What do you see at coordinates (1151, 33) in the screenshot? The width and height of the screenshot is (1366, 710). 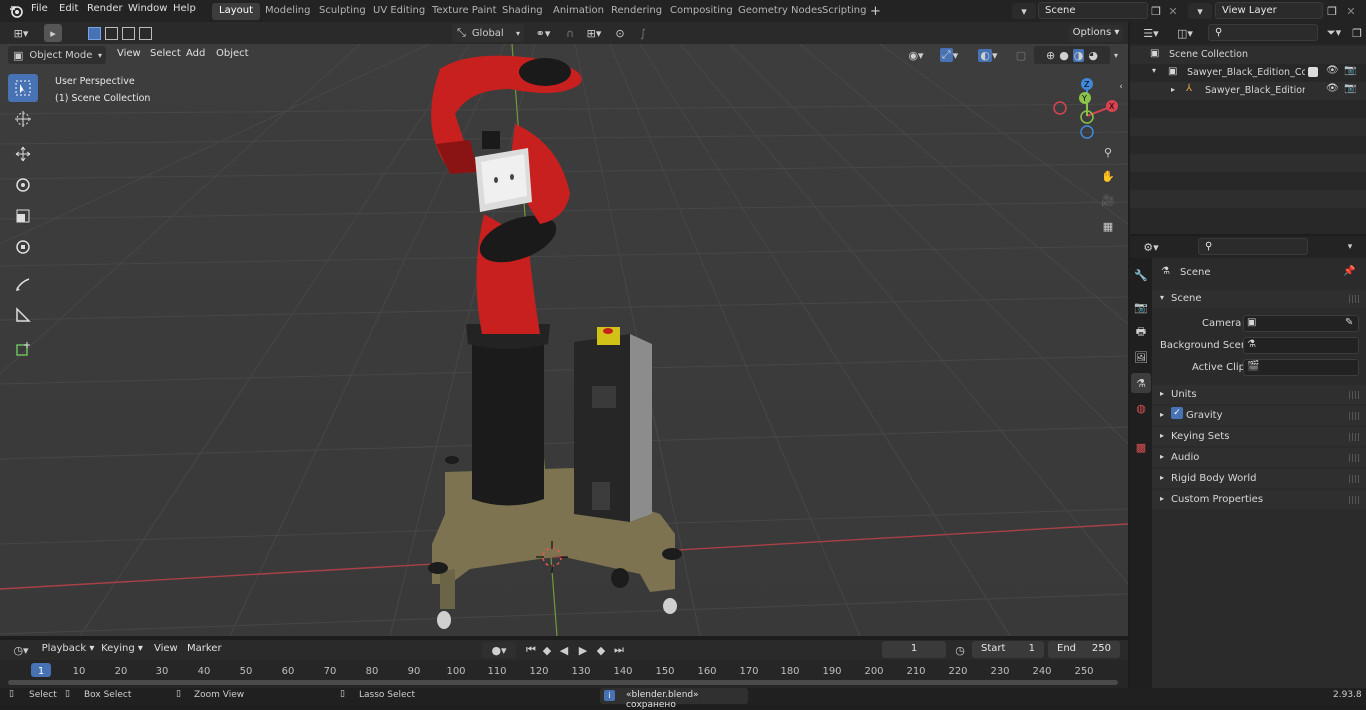 I see `outliner-editor-icon: ☰▾` at bounding box center [1151, 33].